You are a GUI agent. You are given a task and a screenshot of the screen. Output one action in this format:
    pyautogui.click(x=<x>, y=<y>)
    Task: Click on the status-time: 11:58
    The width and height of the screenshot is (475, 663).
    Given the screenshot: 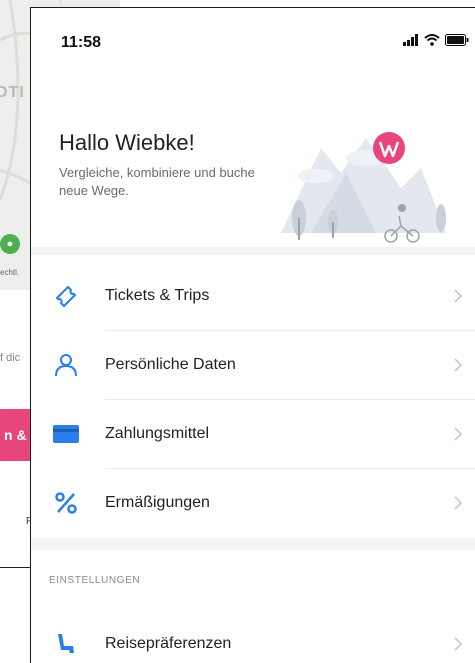 What is the action you would take?
    pyautogui.click(x=81, y=42)
    